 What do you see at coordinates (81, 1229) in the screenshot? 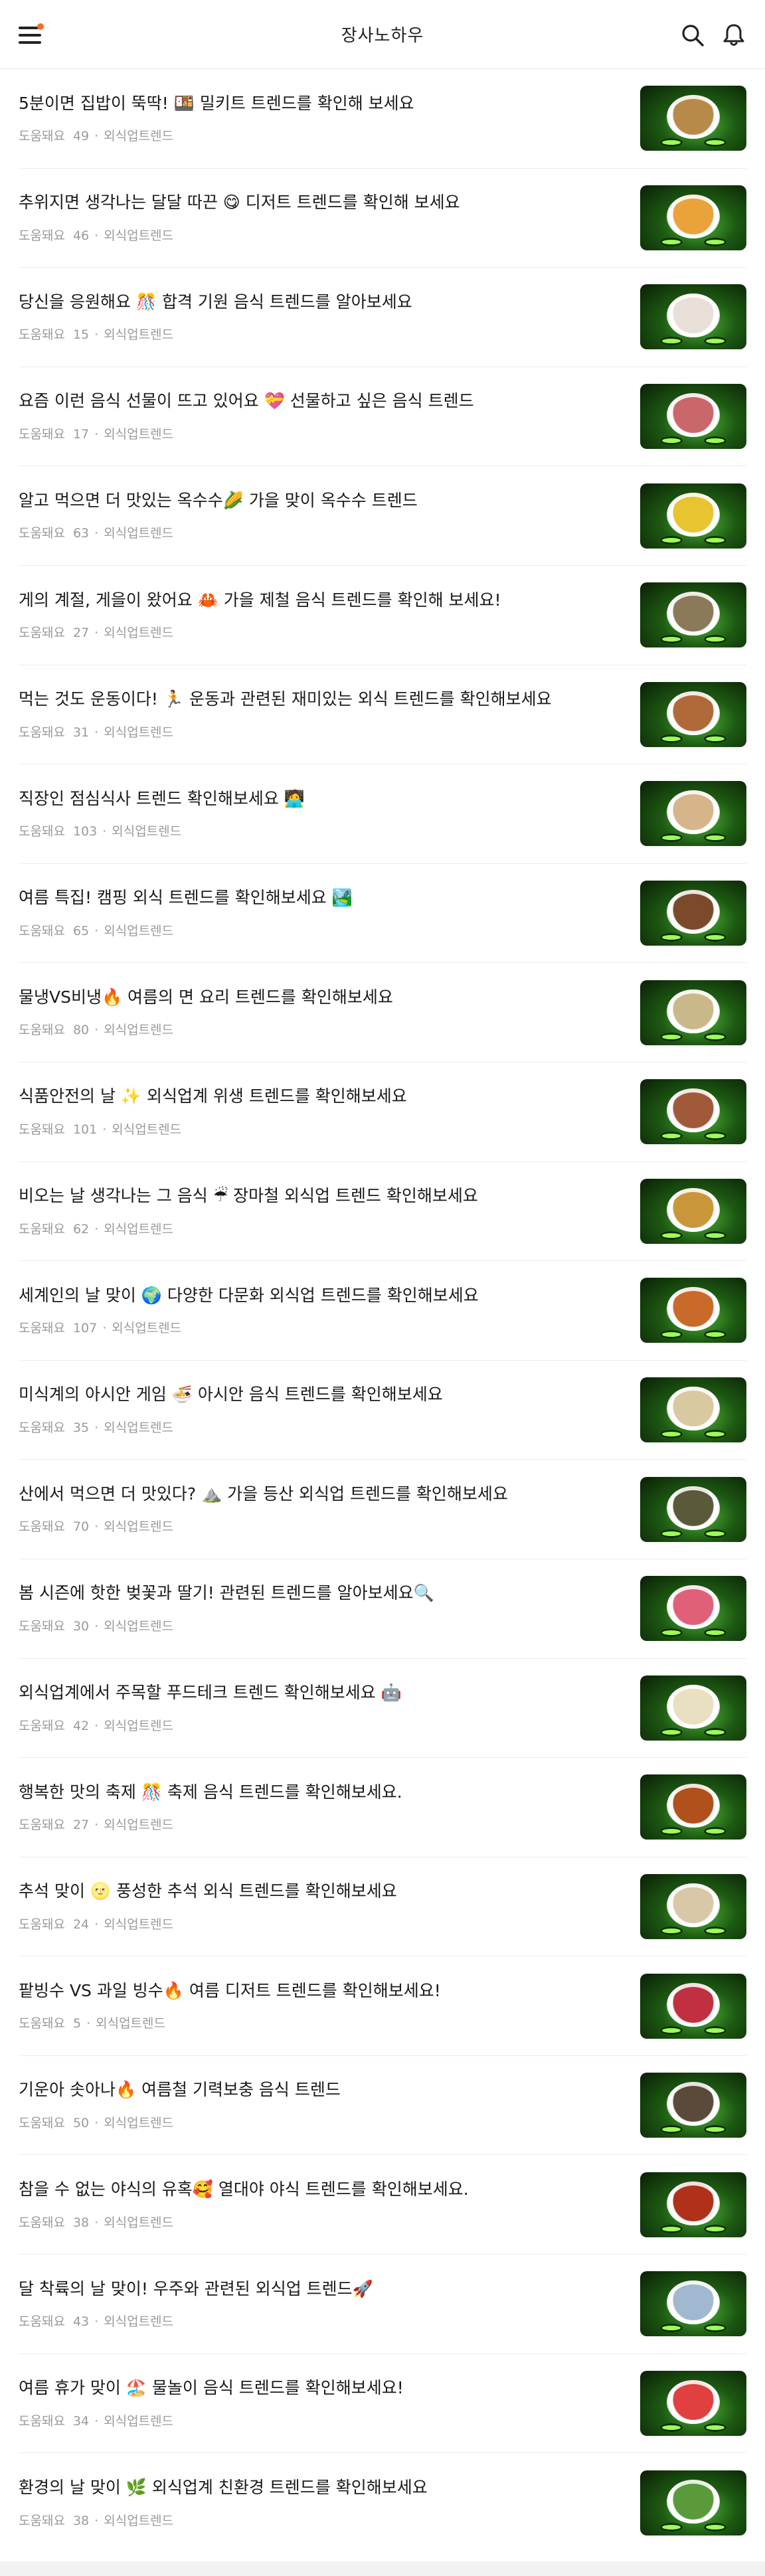
I see `helpful-count: 62` at bounding box center [81, 1229].